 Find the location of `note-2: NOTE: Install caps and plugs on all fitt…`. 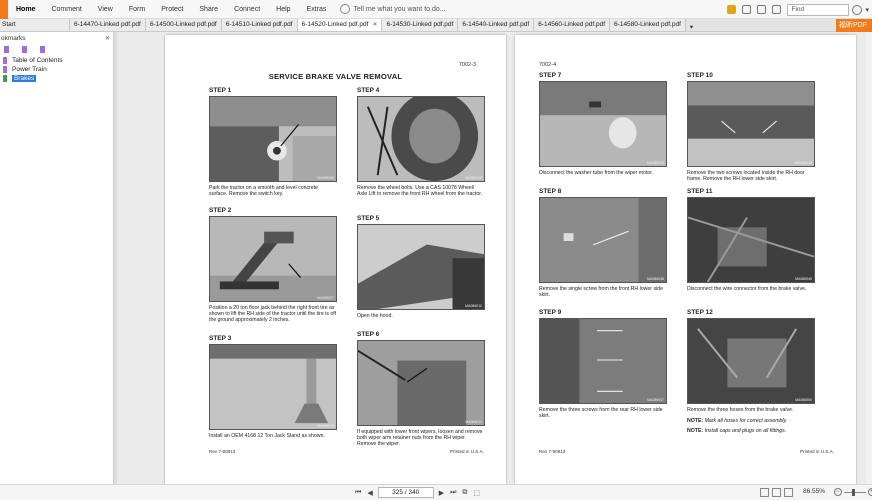

note-2: NOTE: Install caps and plugs on all fitt… is located at coordinates (751, 431).